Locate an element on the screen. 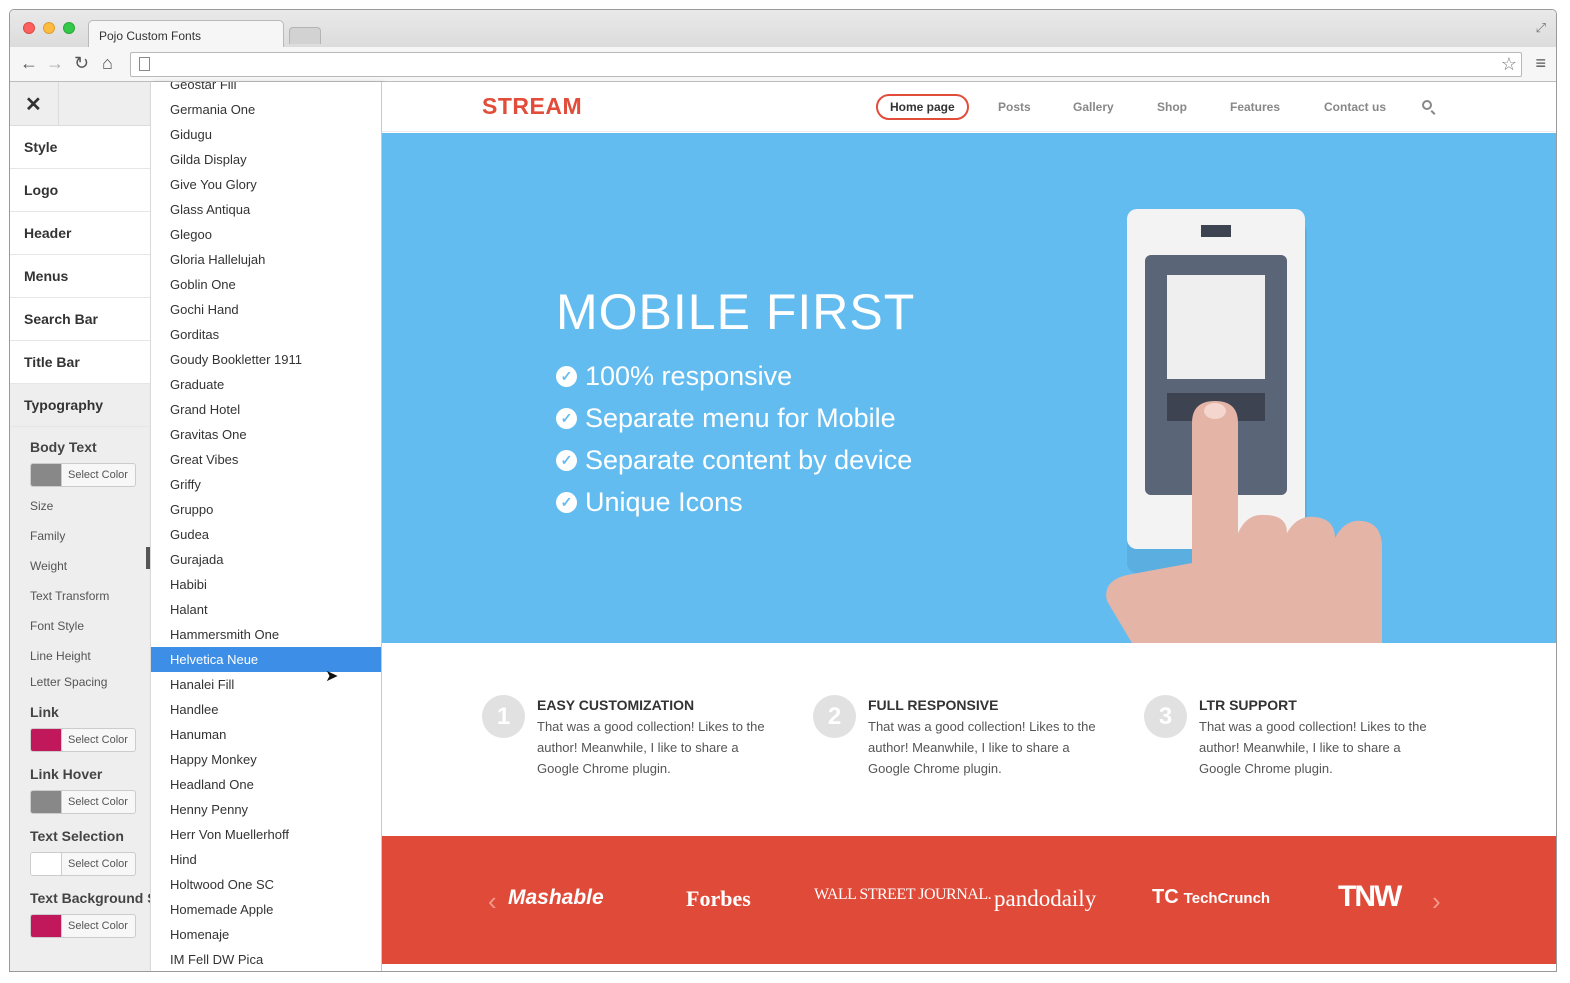 This screenshot has width=1570, height=983. font-option: Griffy is located at coordinates (266, 484).